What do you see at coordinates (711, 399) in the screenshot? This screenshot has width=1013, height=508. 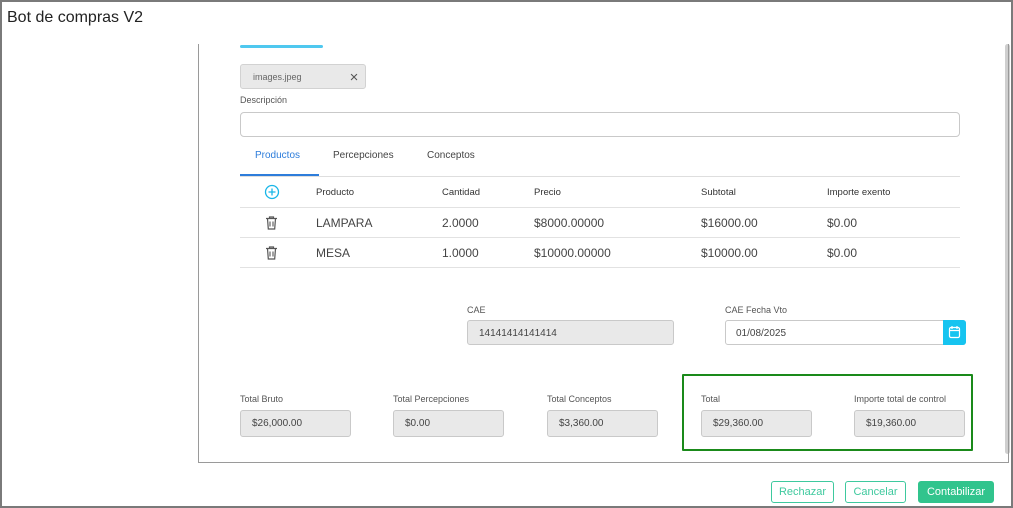 I see `total-label: Total` at bounding box center [711, 399].